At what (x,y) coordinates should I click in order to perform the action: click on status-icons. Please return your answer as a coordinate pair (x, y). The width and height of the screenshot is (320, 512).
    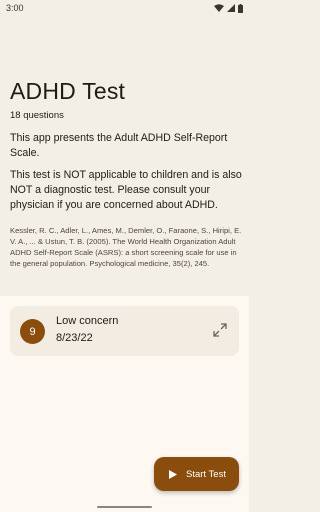
    Looking at the image, I should click on (228, 8).